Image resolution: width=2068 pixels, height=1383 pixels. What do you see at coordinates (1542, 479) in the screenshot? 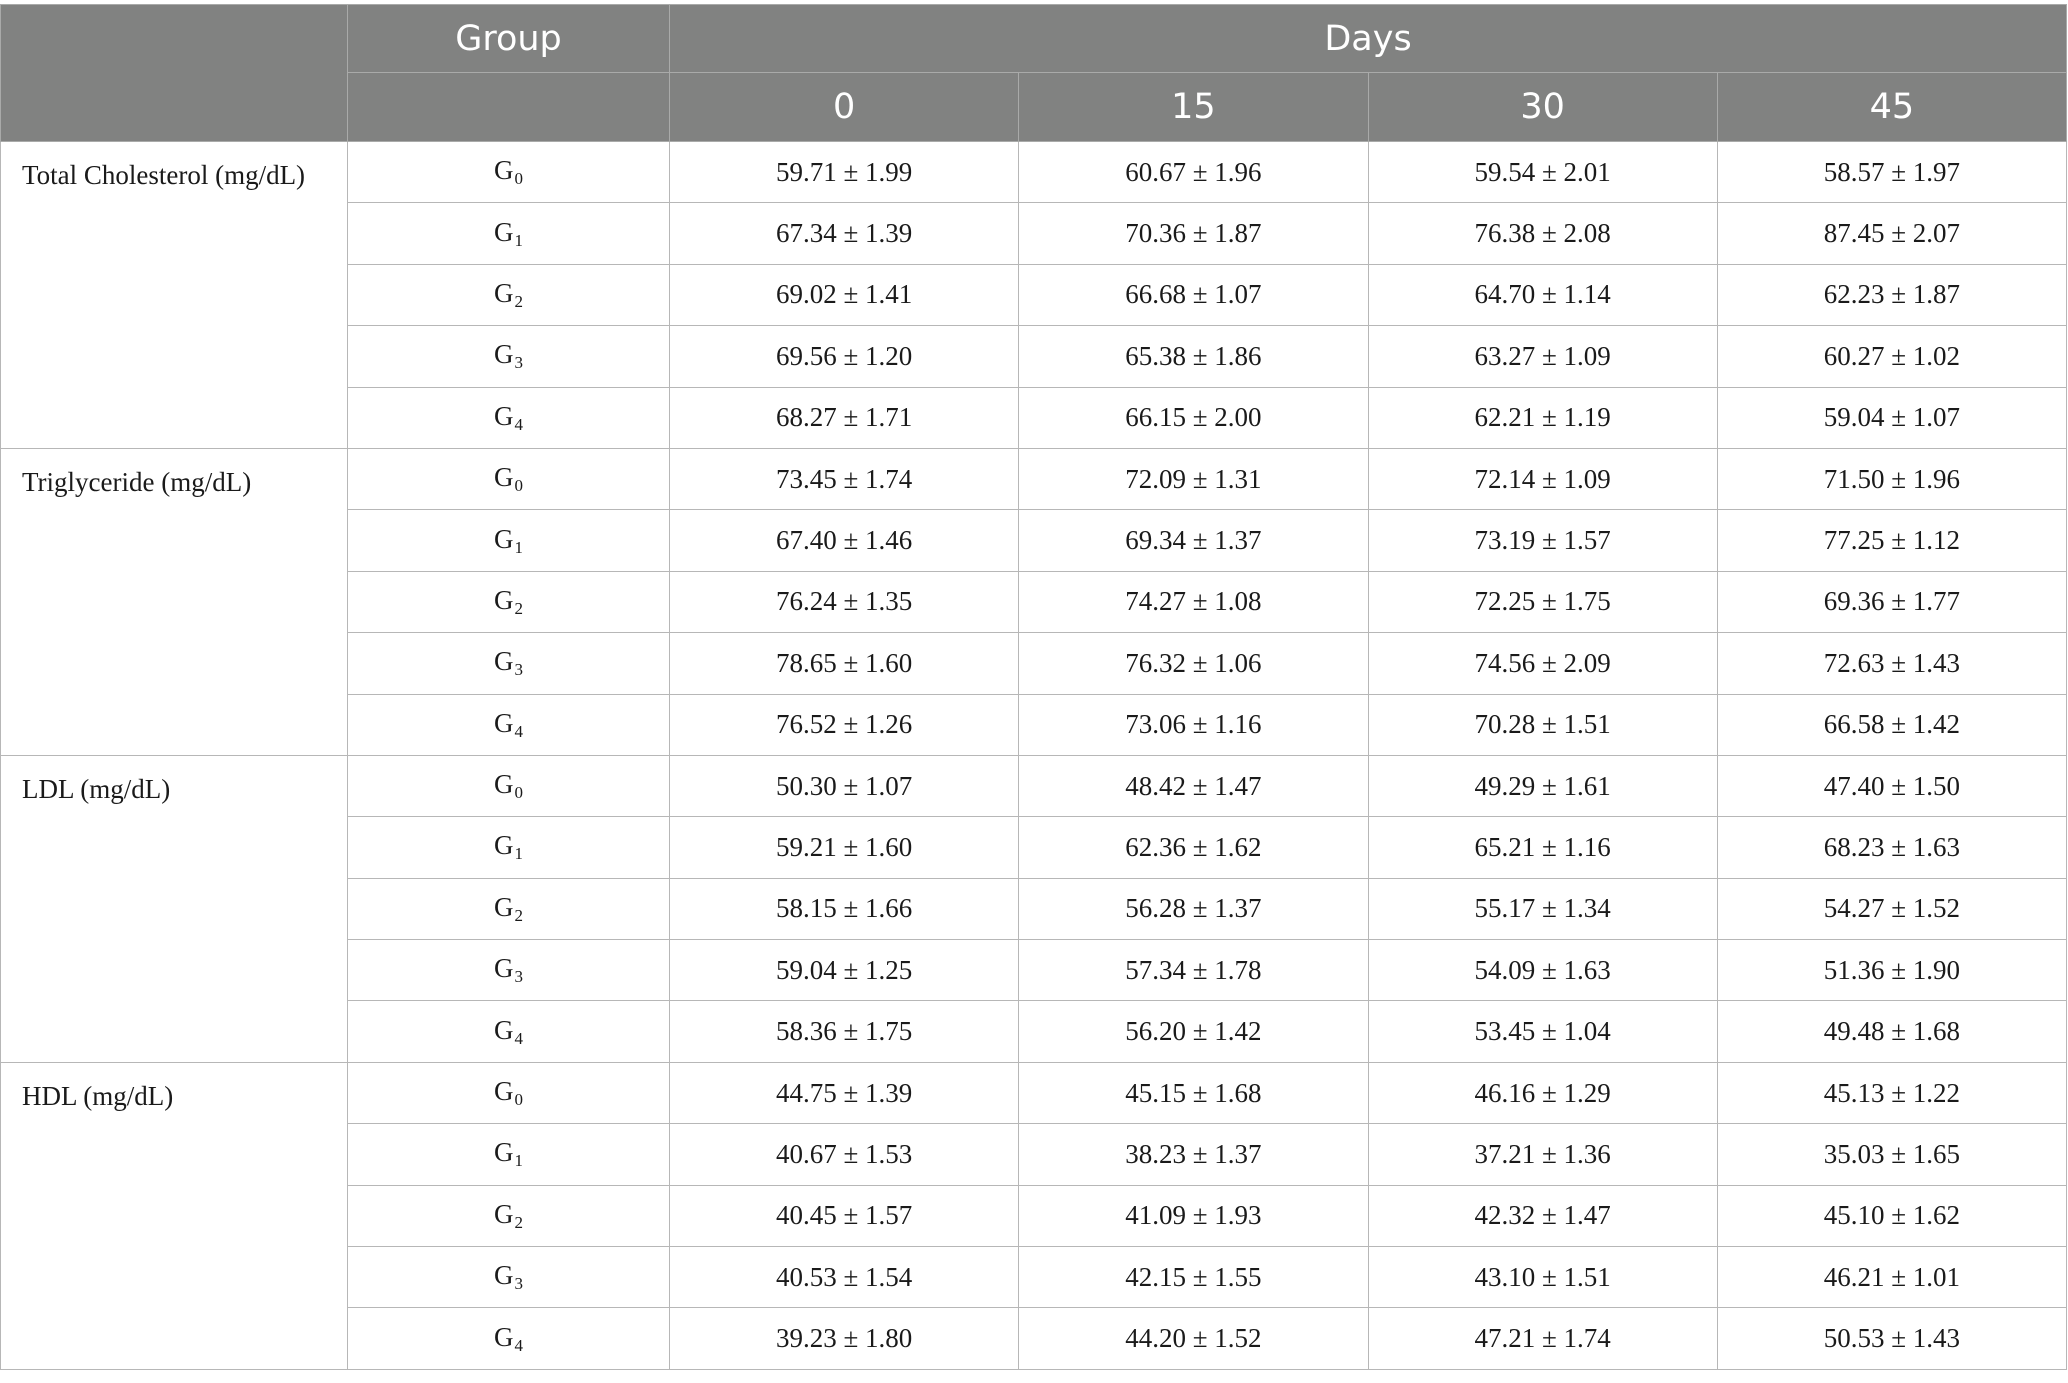
I see `value-cell: 72.14 ± 1.09` at bounding box center [1542, 479].